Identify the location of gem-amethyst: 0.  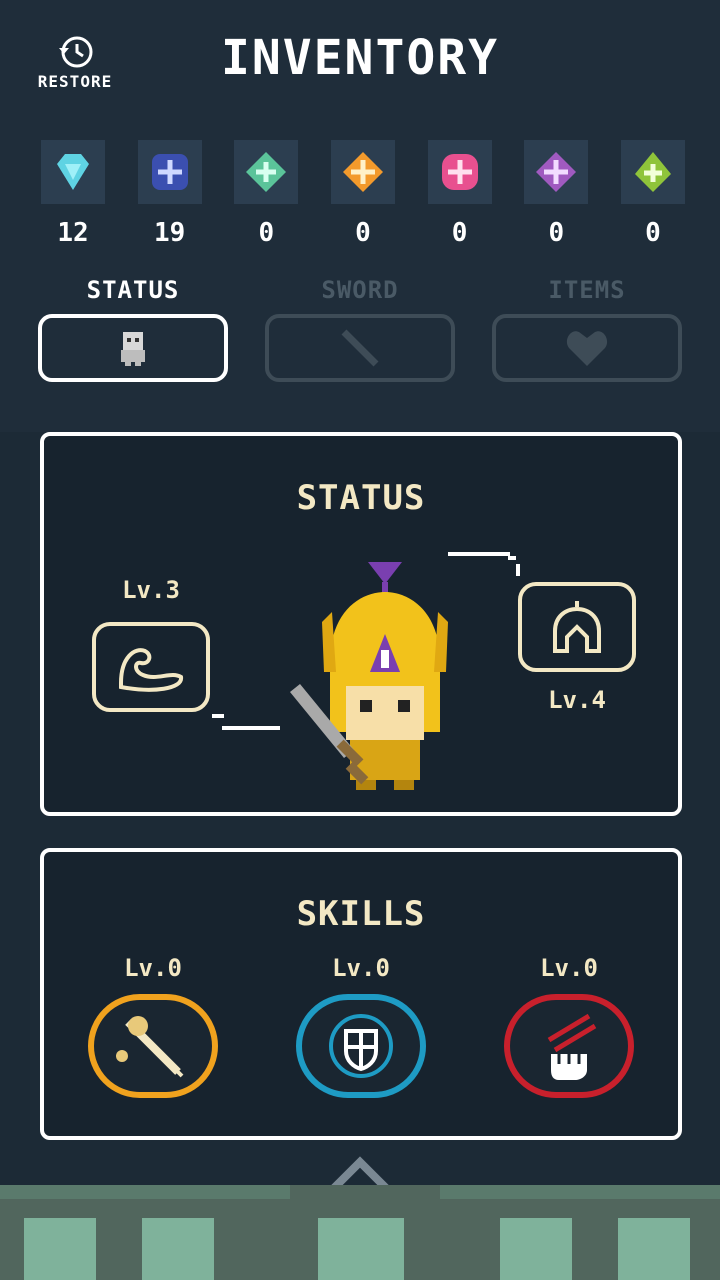
(556, 194).